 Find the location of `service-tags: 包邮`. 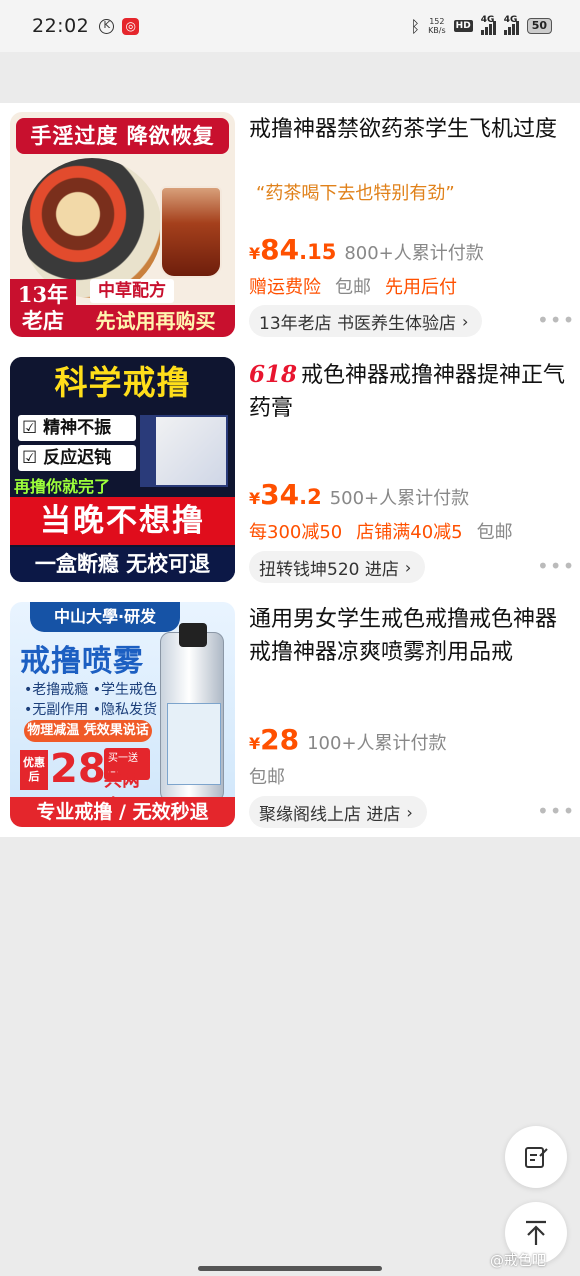

service-tags: 包邮 is located at coordinates (267, 776).